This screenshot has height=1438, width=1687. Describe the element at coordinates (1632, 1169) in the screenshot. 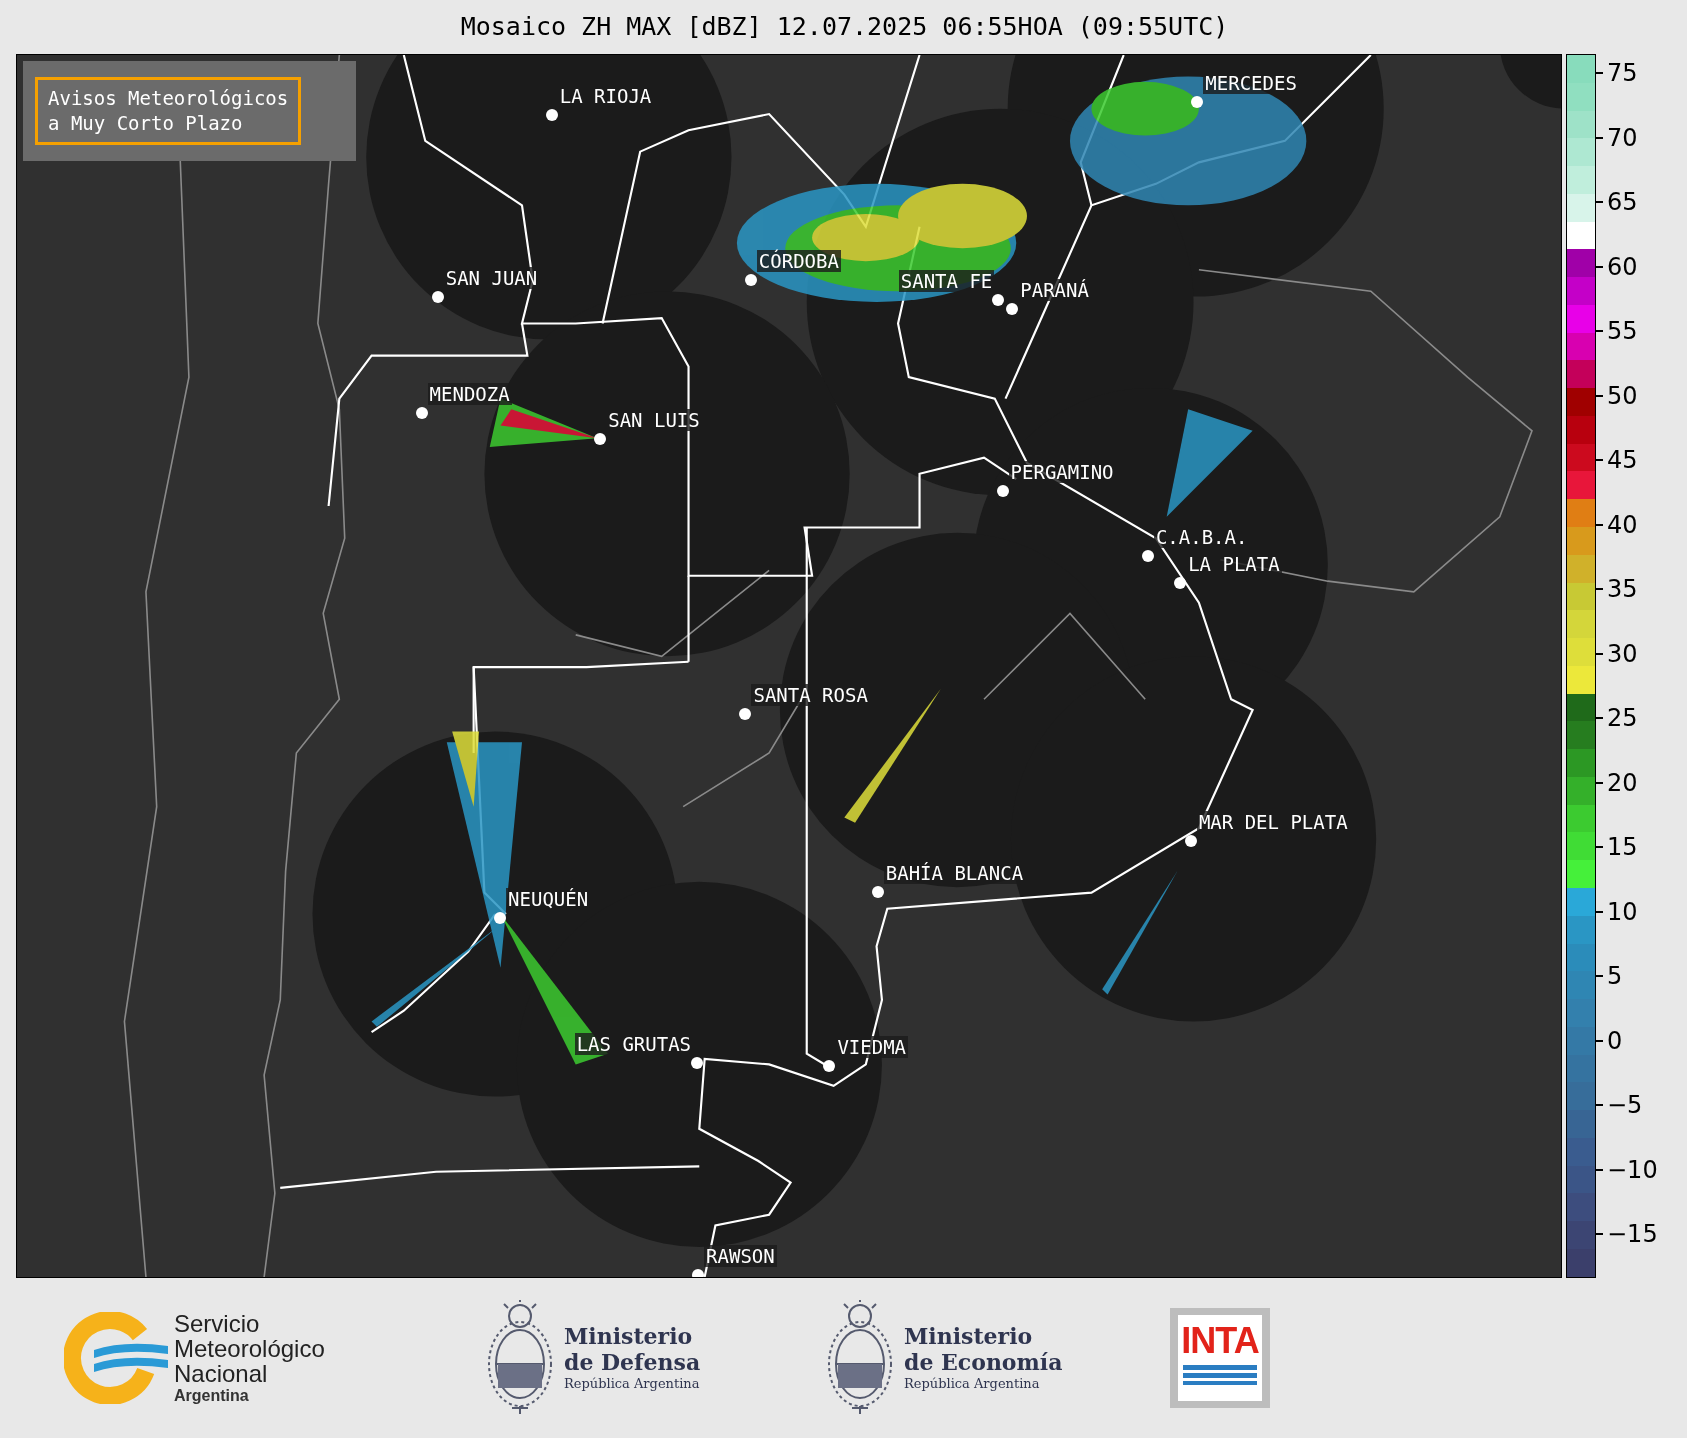

I see `scale-tick-label: −10` at that location.